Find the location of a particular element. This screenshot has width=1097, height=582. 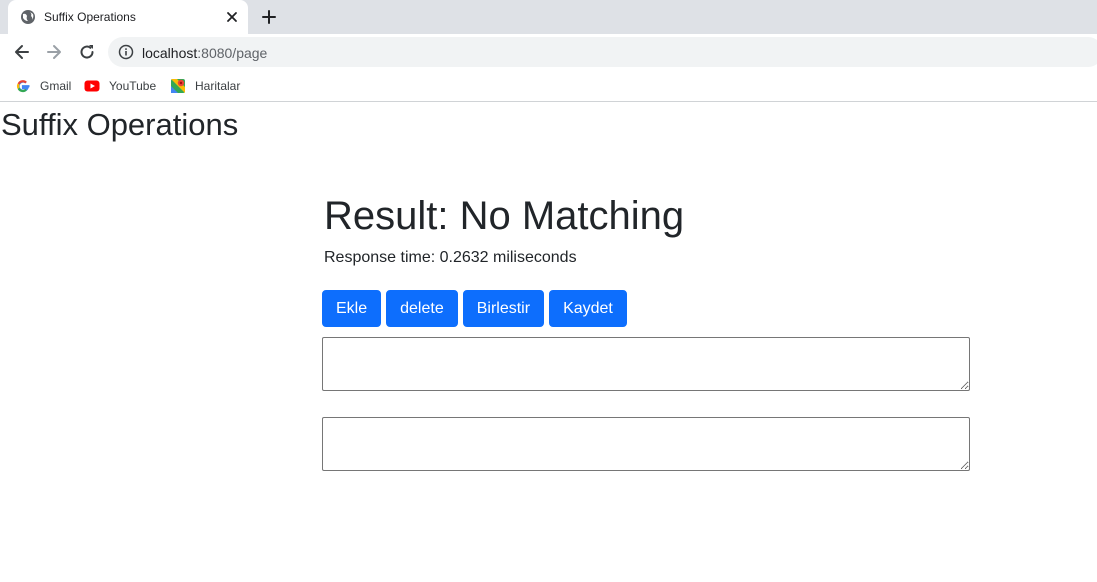

tab-strip: Suffix Operations is located at coordinates (548, 17).